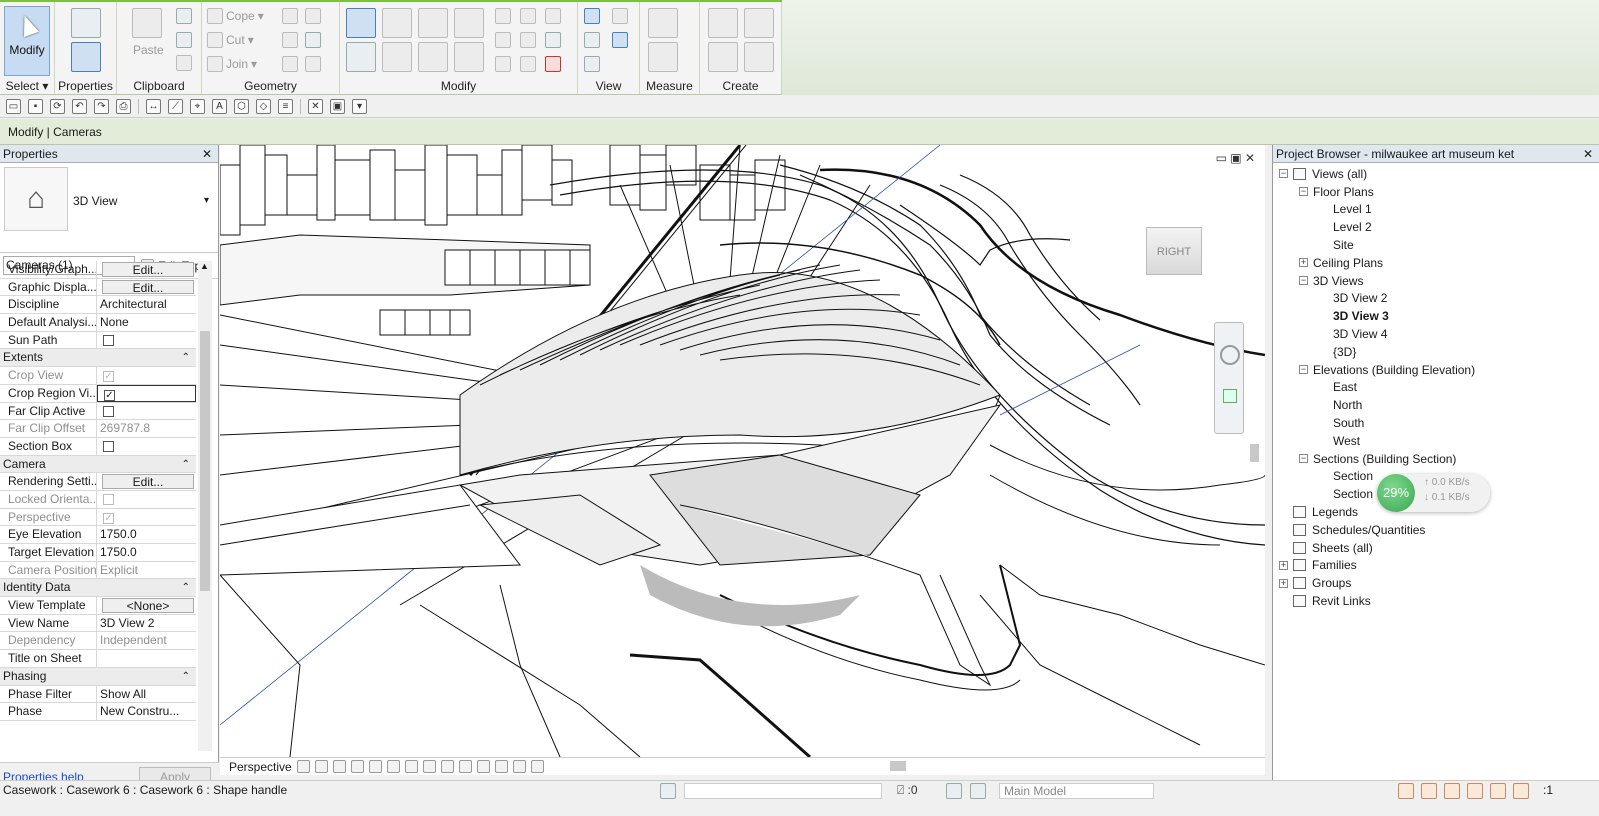 This screenshot has width=1599, height=816. I want to click on property-row: Target Elevation 1750.0, so click(98, 553).